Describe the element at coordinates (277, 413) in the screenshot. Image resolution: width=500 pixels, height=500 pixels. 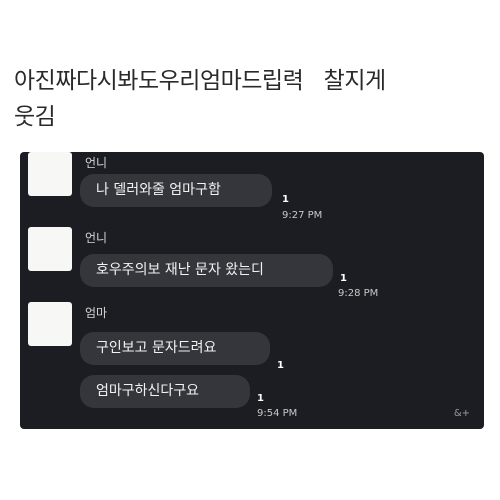
I see `message-time: 9:54 PM` at that location.